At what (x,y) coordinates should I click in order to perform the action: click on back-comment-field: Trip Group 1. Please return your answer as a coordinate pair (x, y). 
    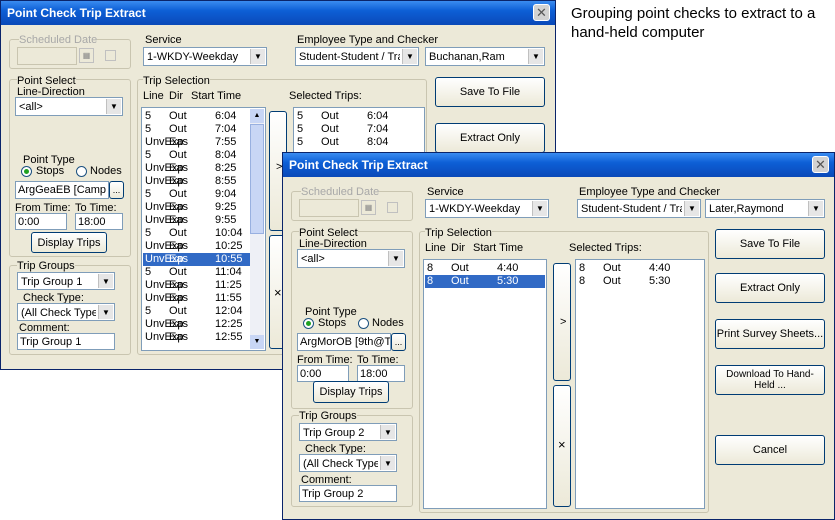
    Looking at the image, I should click on (66, 341).